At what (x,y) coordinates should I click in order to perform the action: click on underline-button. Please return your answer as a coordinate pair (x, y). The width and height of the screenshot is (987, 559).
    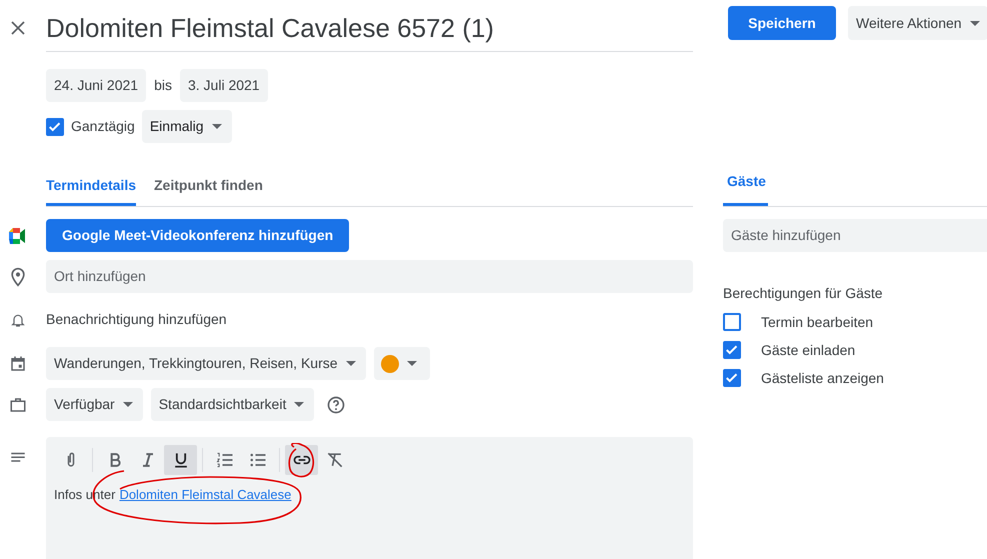
    Looking at the image, I should click on (180, 460).